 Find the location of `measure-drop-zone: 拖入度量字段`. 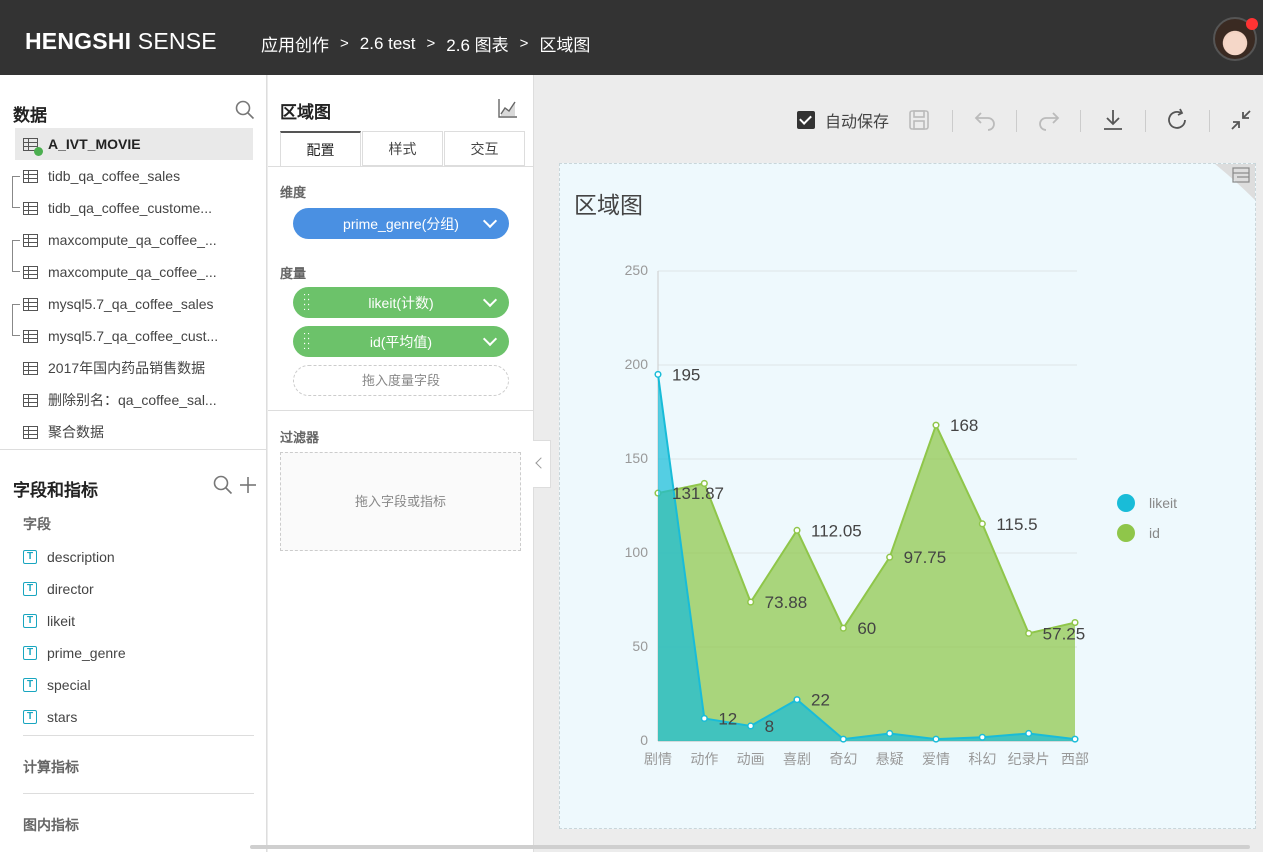

measure-drop-zone: 拖入度量字段 is located at coordinates (401, 380).